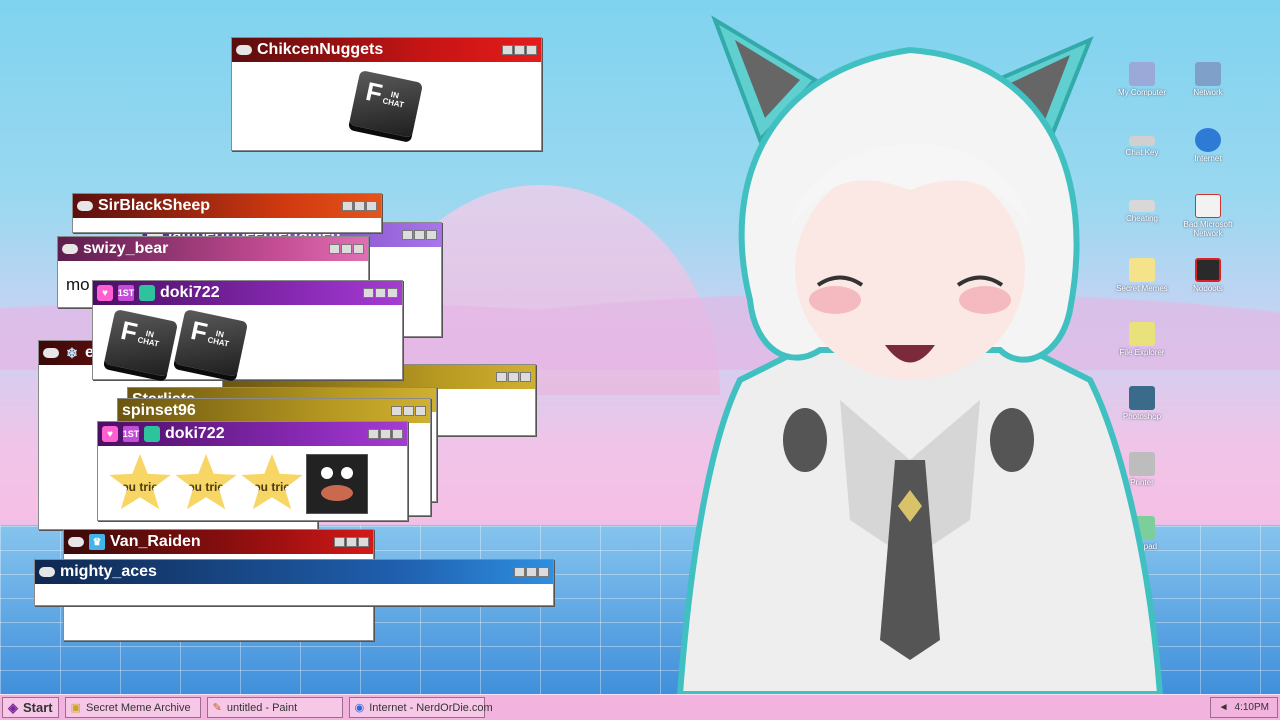 This screenshot has height=720, width=1280. Describe the element at coordinates (1208, 79) in the screenshot. I see `desktop-icon-network: Network` at that location.